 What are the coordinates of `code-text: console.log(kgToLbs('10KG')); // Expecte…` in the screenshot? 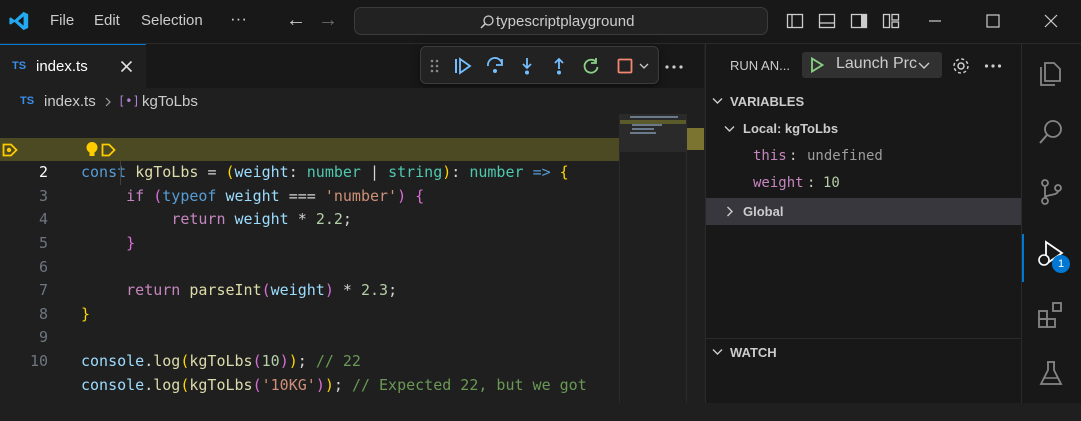 It's located at (334, 384).